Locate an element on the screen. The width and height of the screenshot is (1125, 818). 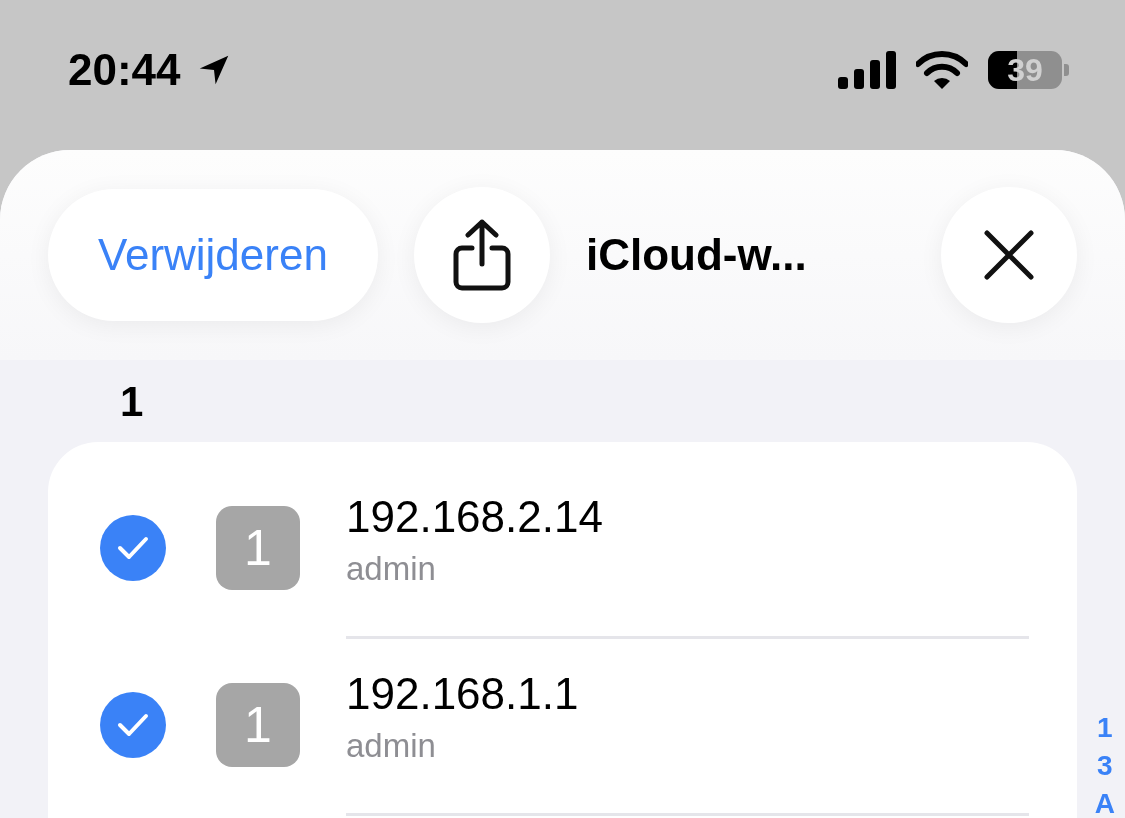
ip-address: 192.168.2.14 is located at coordinates (474, 517).